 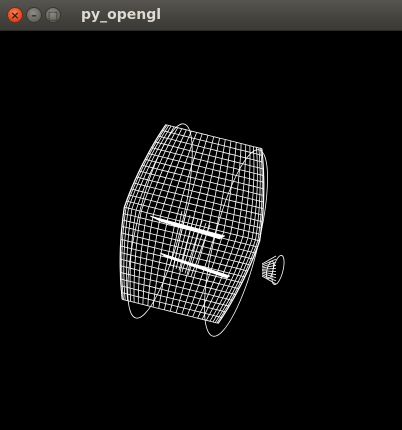 I want to click on close-icon: ×, so click(x=15, y=15).